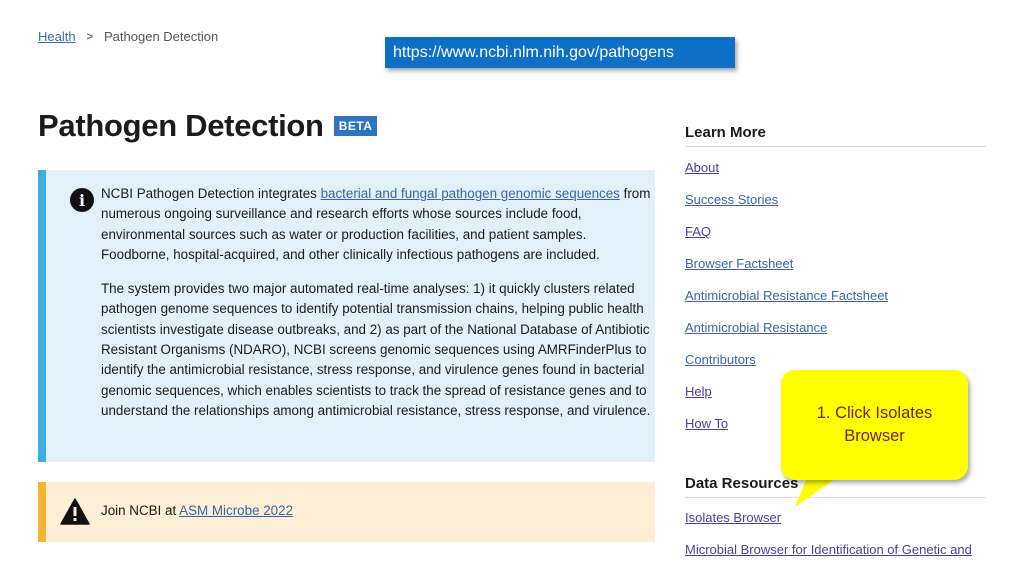  I want to click on beta-badge: BETA, so click(355, 126).